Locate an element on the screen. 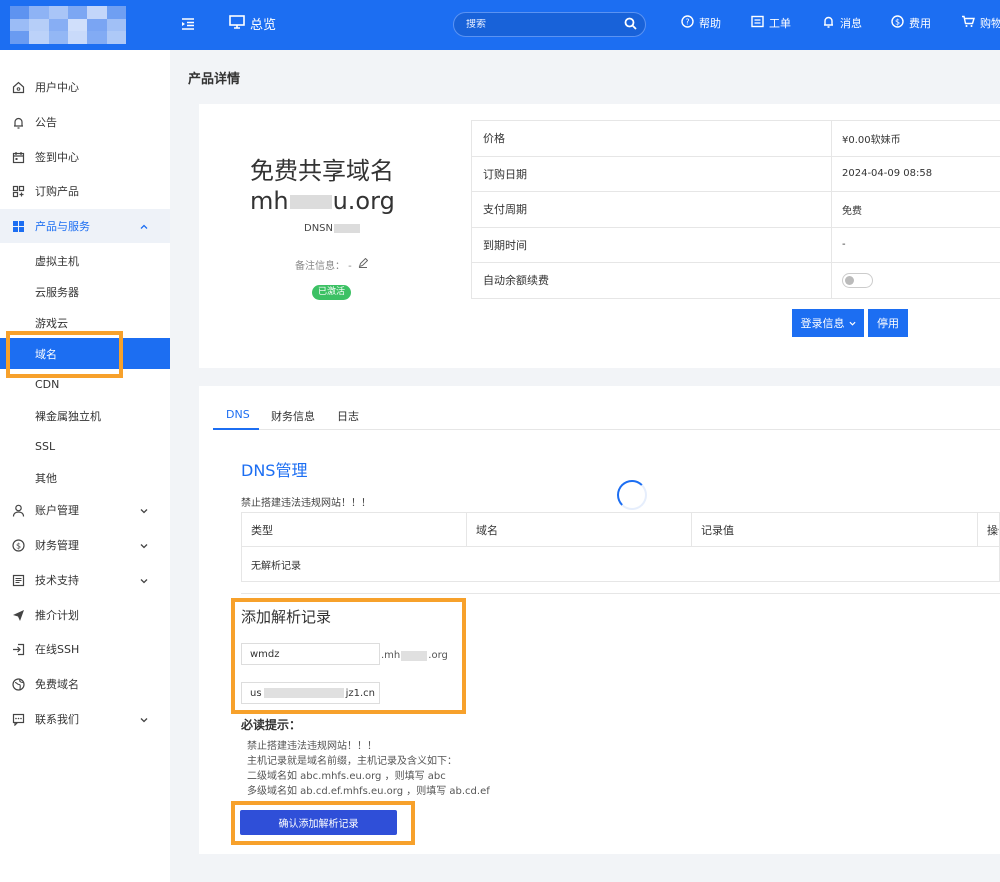 The height and width of the screenshot is (882, 1000). column-header-value: 记录值 is located at coordinates (835, 529).